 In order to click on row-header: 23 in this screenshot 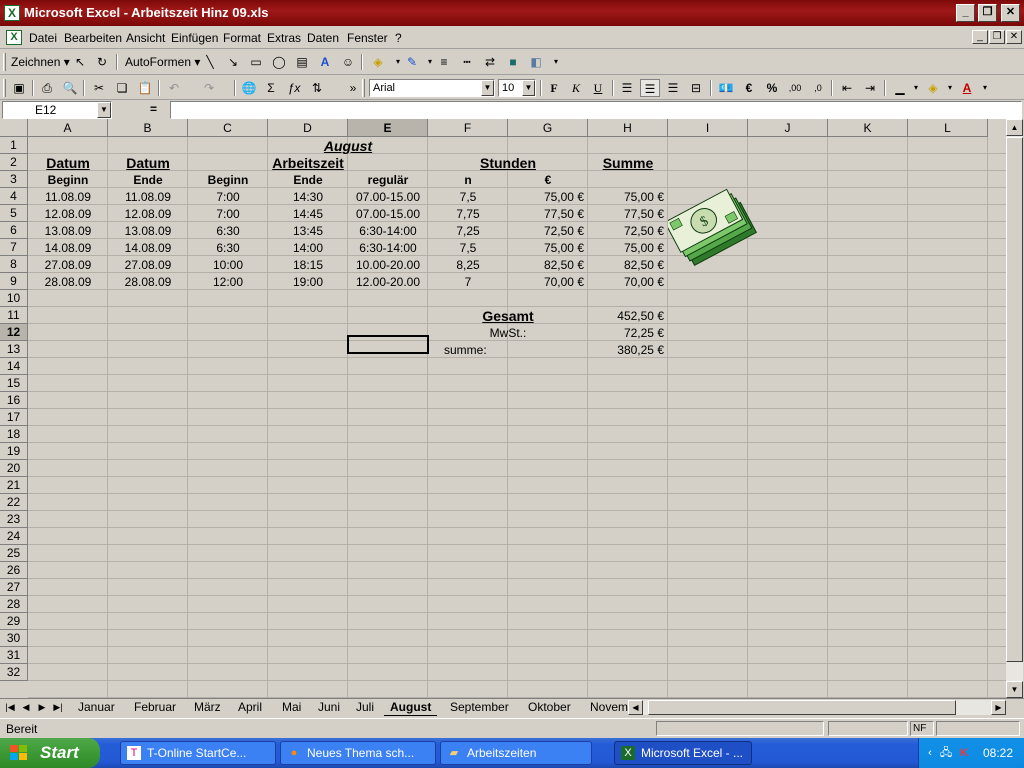, I will do `click(14, 519)`.